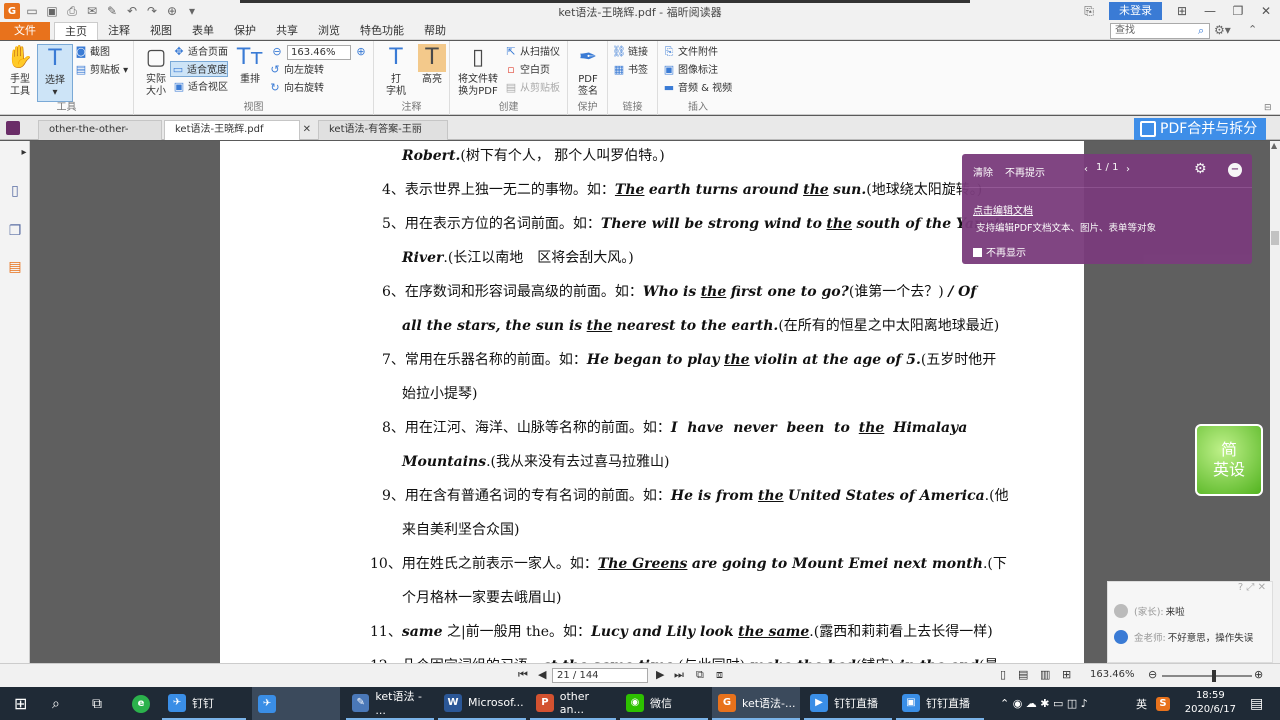 This screenshot has height=720, width=1280. What do you see at coordinates (664, 703) in the screenshot?
I see `taskbar-wechat: ◉ 微信` at bounding box center [664, 703].